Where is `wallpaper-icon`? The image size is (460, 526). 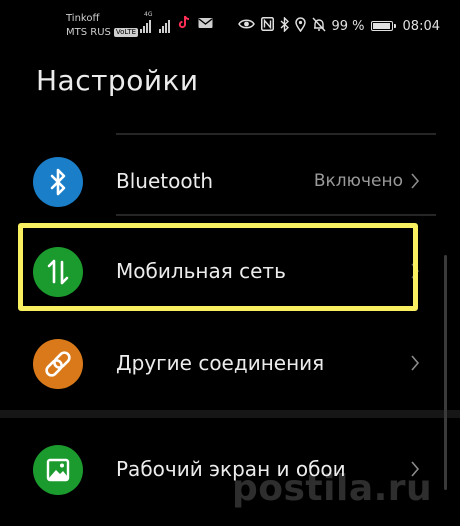 wallpaper-icon is located at coordinates (58, 470).